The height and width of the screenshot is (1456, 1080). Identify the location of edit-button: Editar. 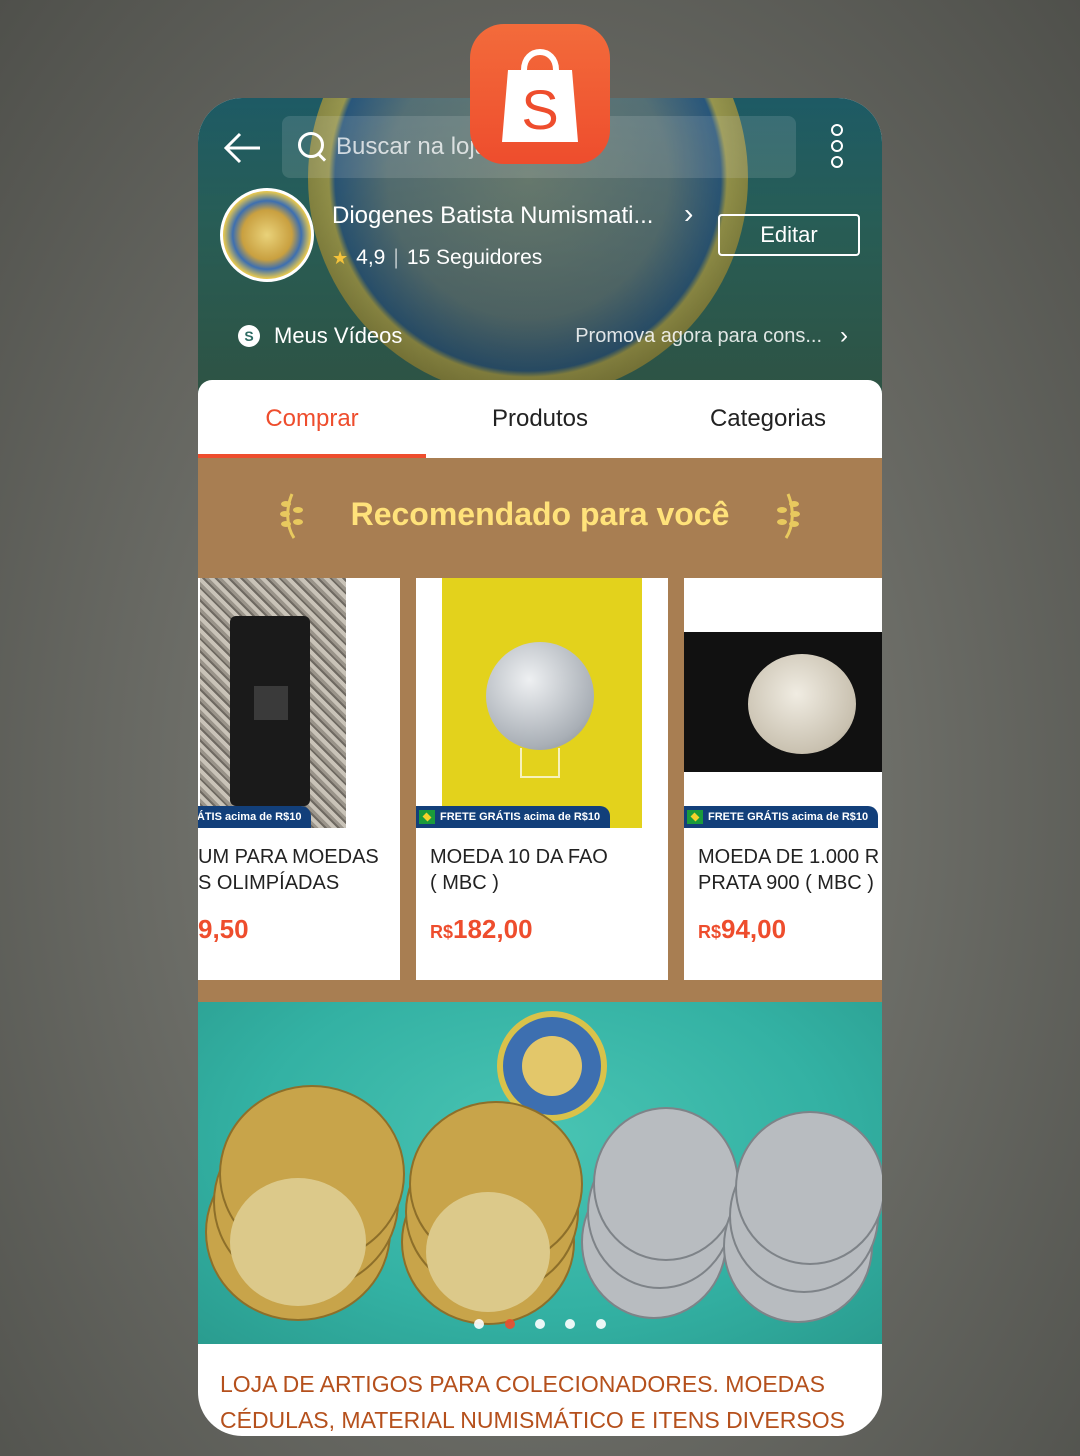
(789, 235).